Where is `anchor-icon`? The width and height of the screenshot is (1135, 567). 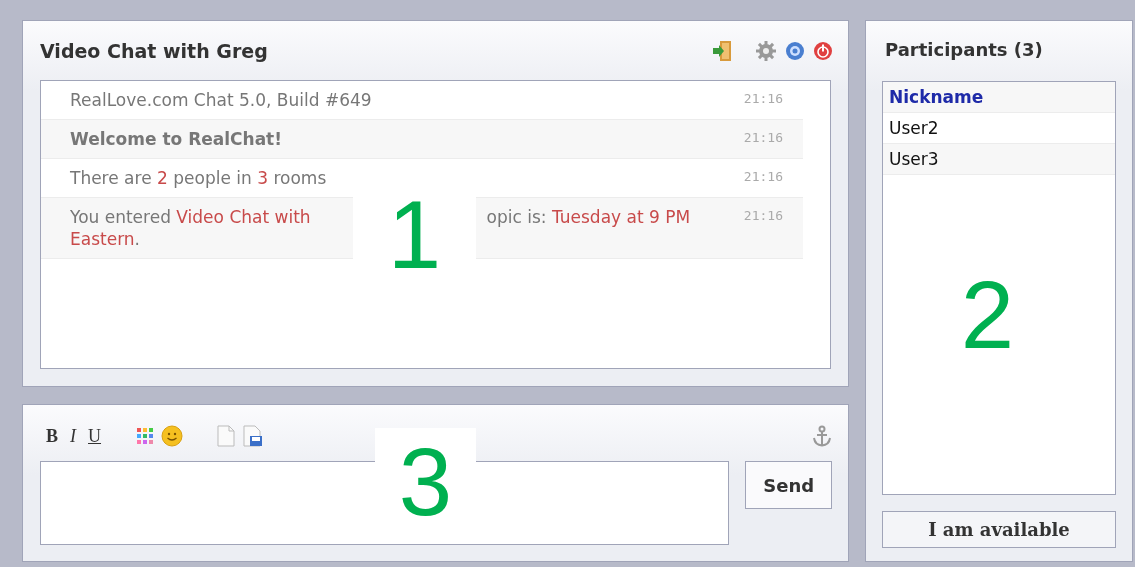
anchor-icon is located at coordinates (822, 436).